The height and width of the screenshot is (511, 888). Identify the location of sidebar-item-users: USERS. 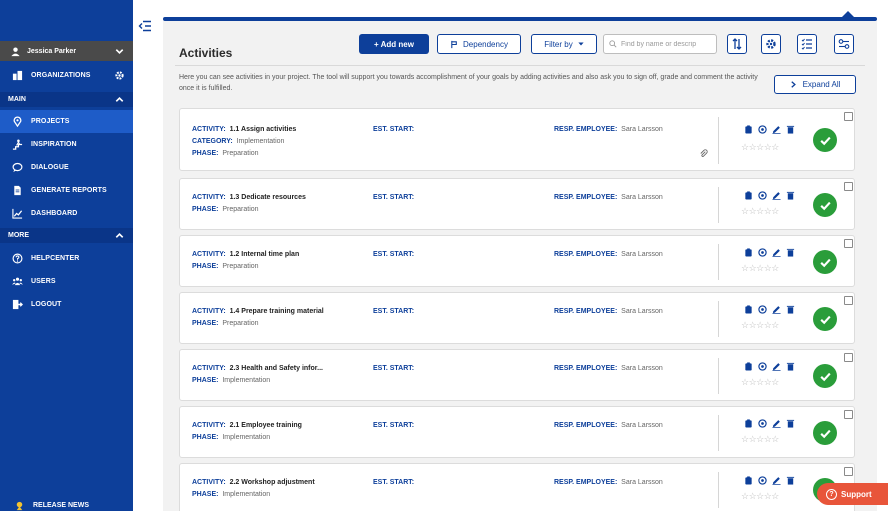
(66, 281).